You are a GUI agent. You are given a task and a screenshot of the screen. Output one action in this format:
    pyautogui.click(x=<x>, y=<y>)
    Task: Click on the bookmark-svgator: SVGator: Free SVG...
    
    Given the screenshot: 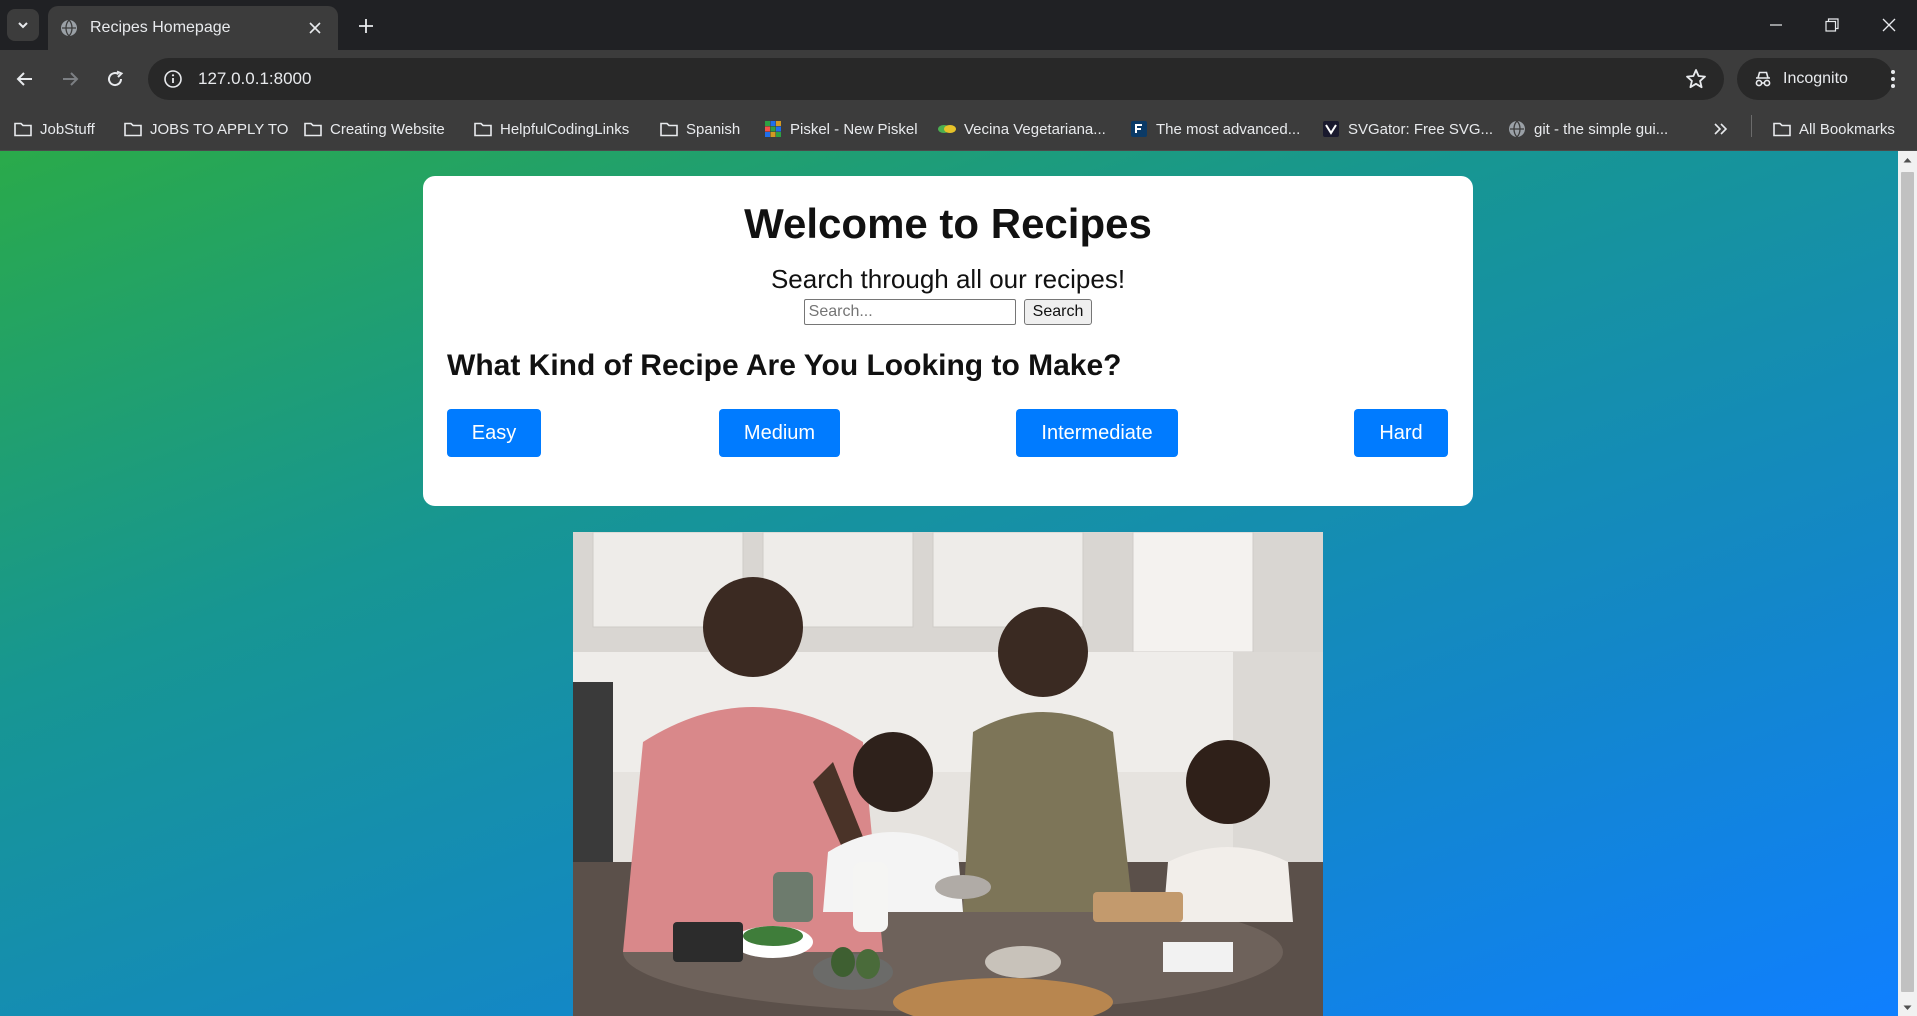 What is the action you would take?
    pyautogui.click(x=1407, y=129)
    